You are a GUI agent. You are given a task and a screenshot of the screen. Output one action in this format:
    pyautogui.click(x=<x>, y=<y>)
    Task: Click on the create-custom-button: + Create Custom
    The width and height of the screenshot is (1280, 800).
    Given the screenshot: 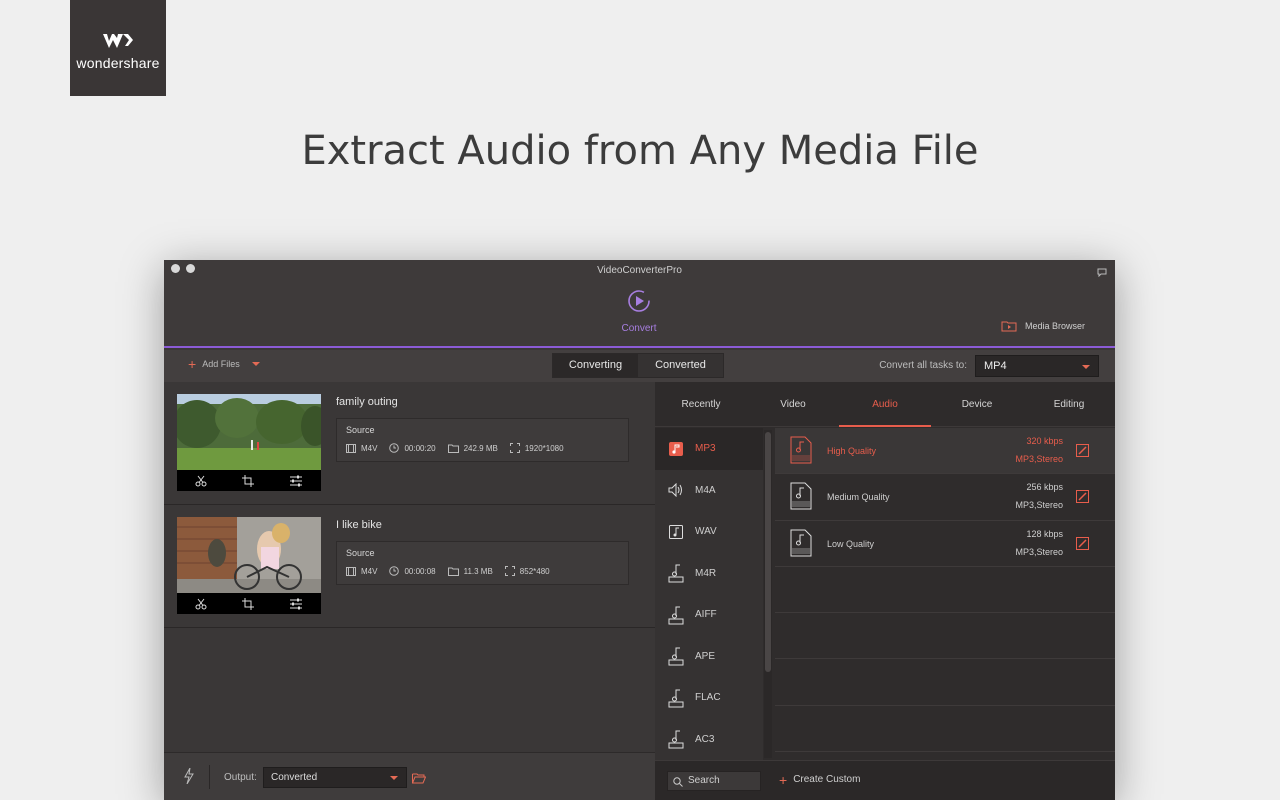 What is the action you would take?
    pyautogui.click(x=819, y=779)
    